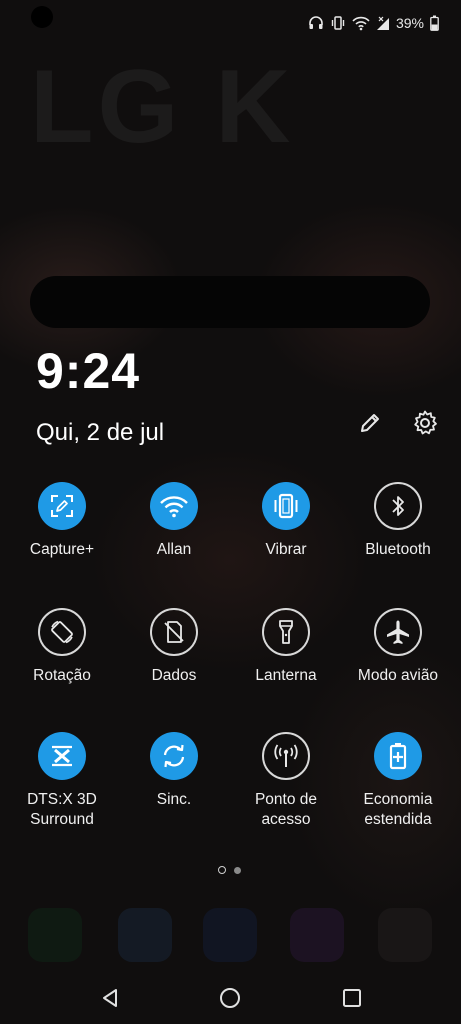 This screenshot has width=461, height=1024. Describe the element at coordinates (62, 810) in the screenshot. I see `tile-label: DTS:X 3D Surround` at that location.